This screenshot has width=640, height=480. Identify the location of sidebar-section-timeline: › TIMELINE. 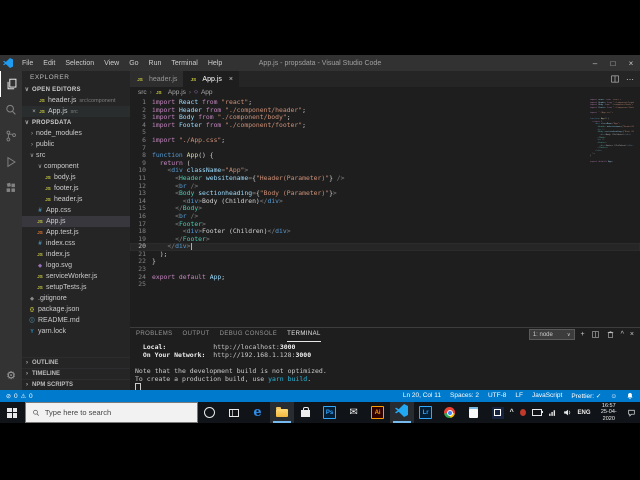
(76, 373).